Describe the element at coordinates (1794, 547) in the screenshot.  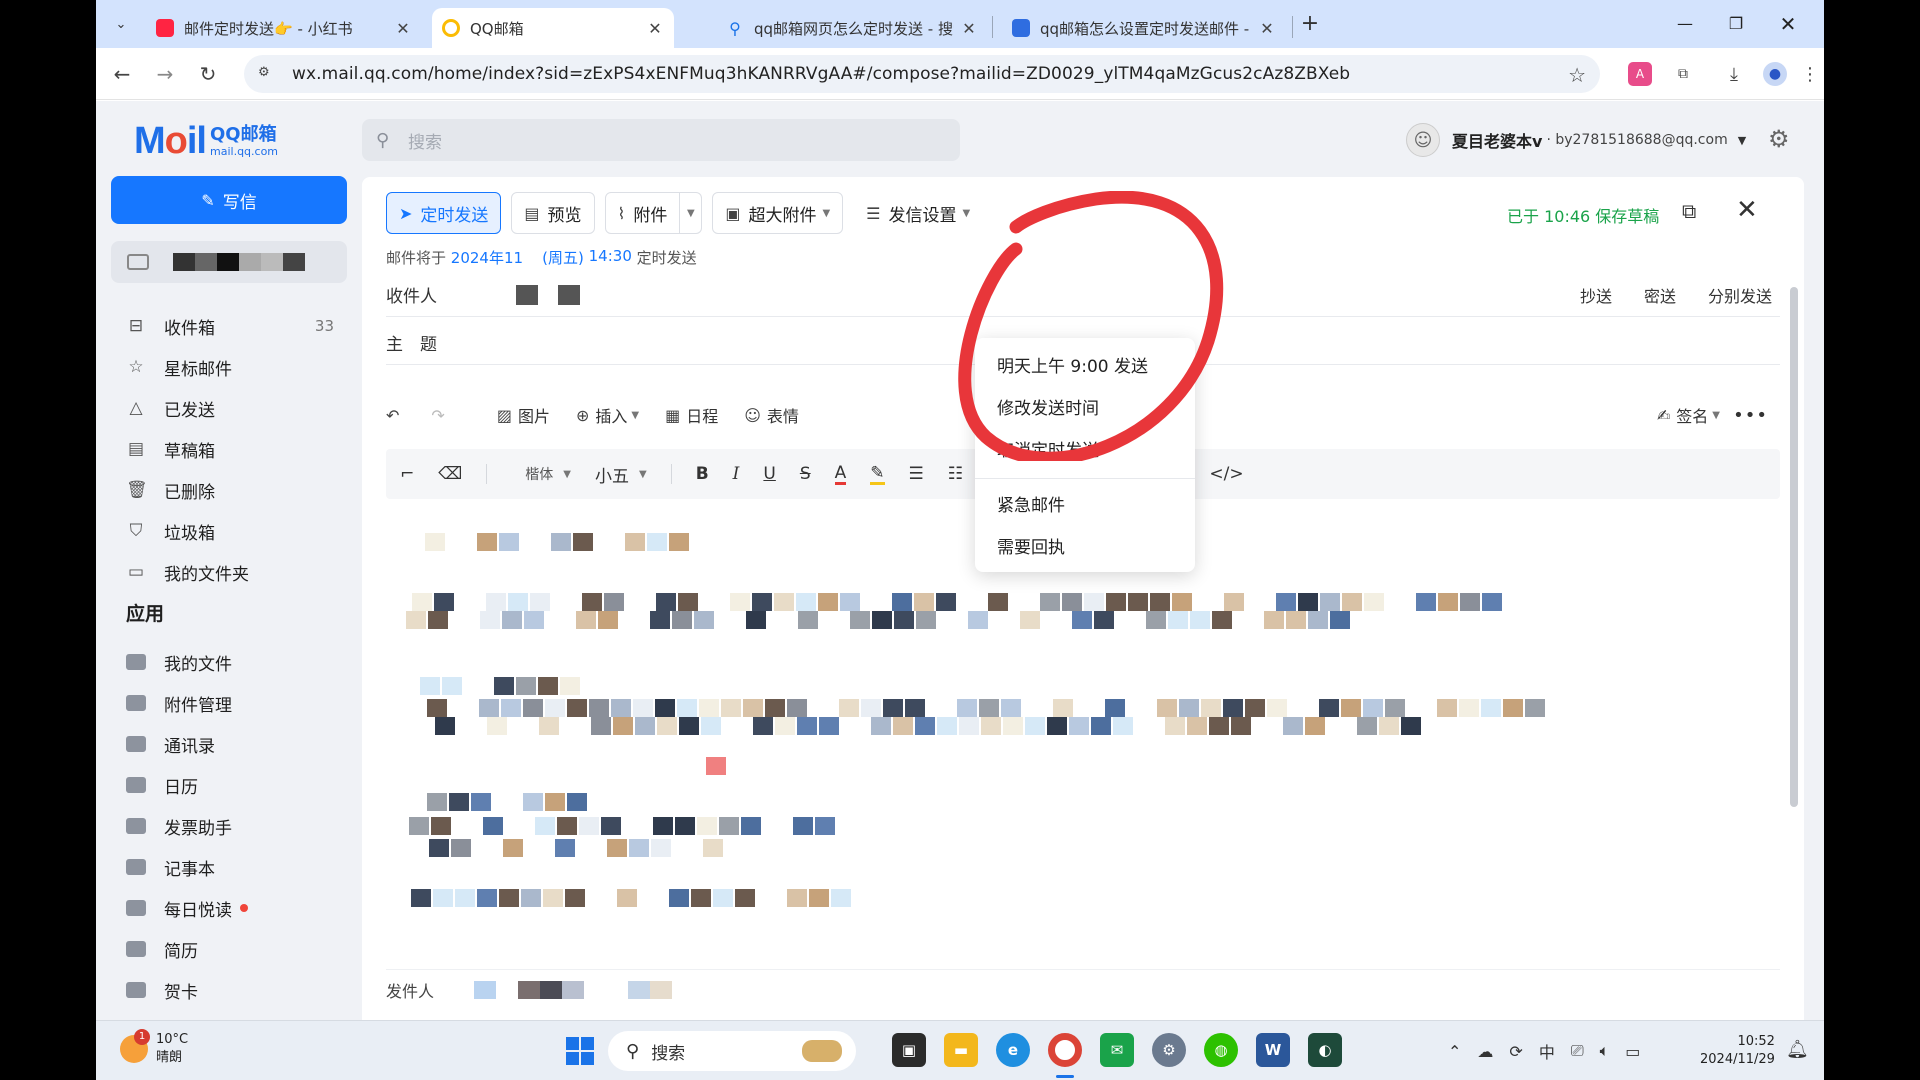
I see `editor-scrollbar` at that location.